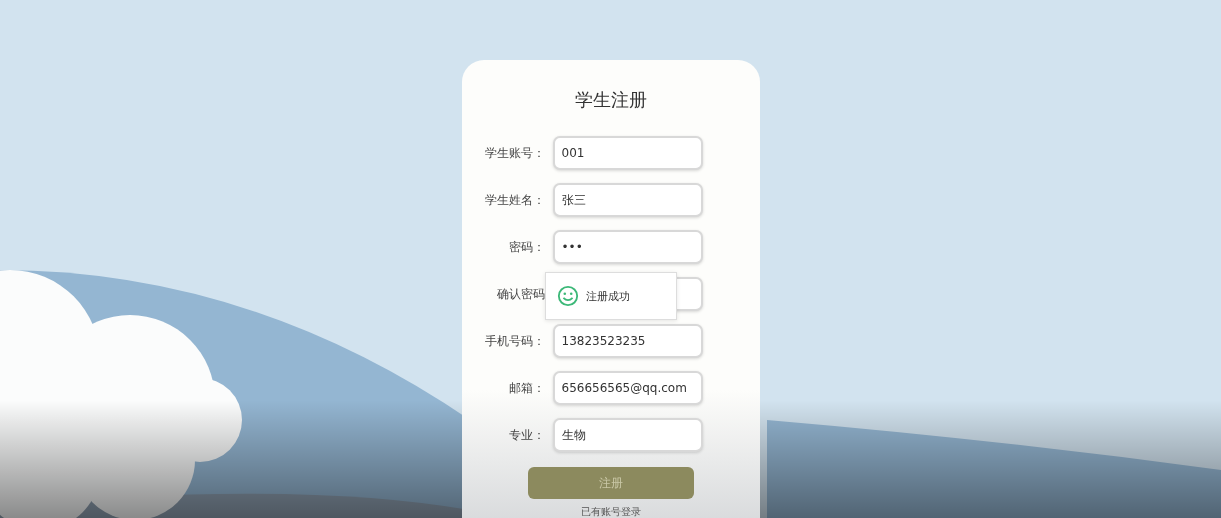 This screenshot has width=1221, height=518. What do you see at coordinates (514, 341) in the screenshot?
I see `field-label: 手机号码：` at bounding box center [514, 341].